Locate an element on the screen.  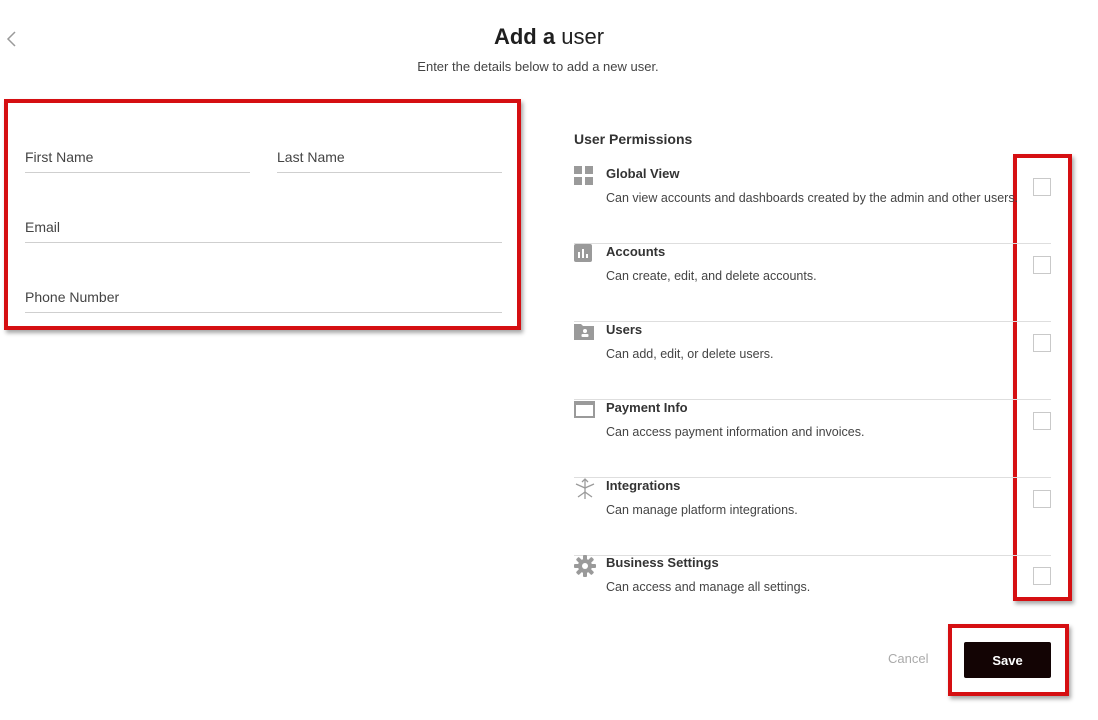
first-name-field is located at coordinates (137, 157).